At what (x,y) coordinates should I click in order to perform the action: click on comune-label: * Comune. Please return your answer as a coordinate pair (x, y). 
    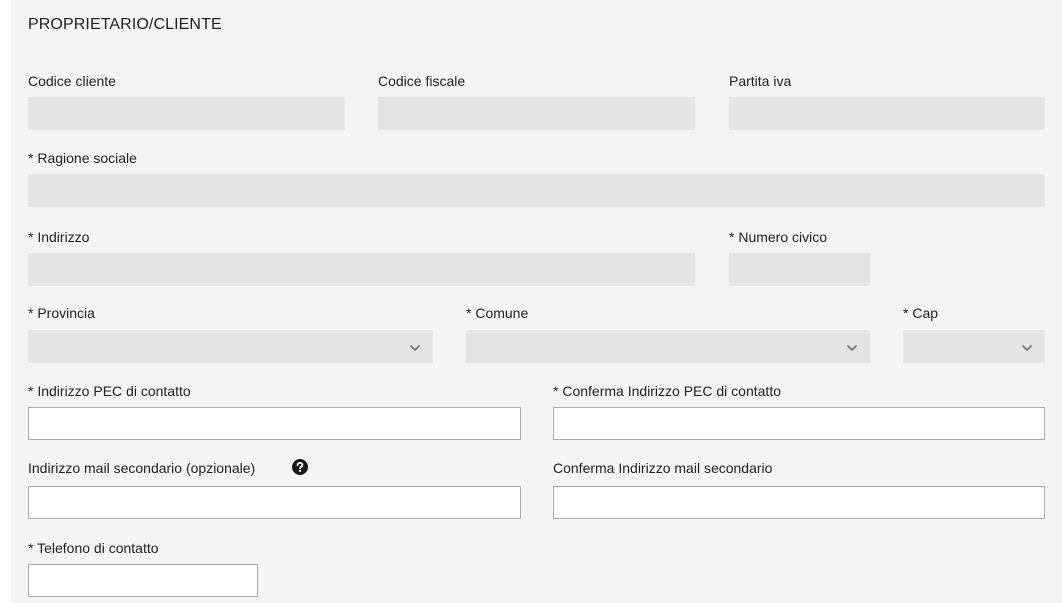
    Looking at the image, I should click on (497, 313).